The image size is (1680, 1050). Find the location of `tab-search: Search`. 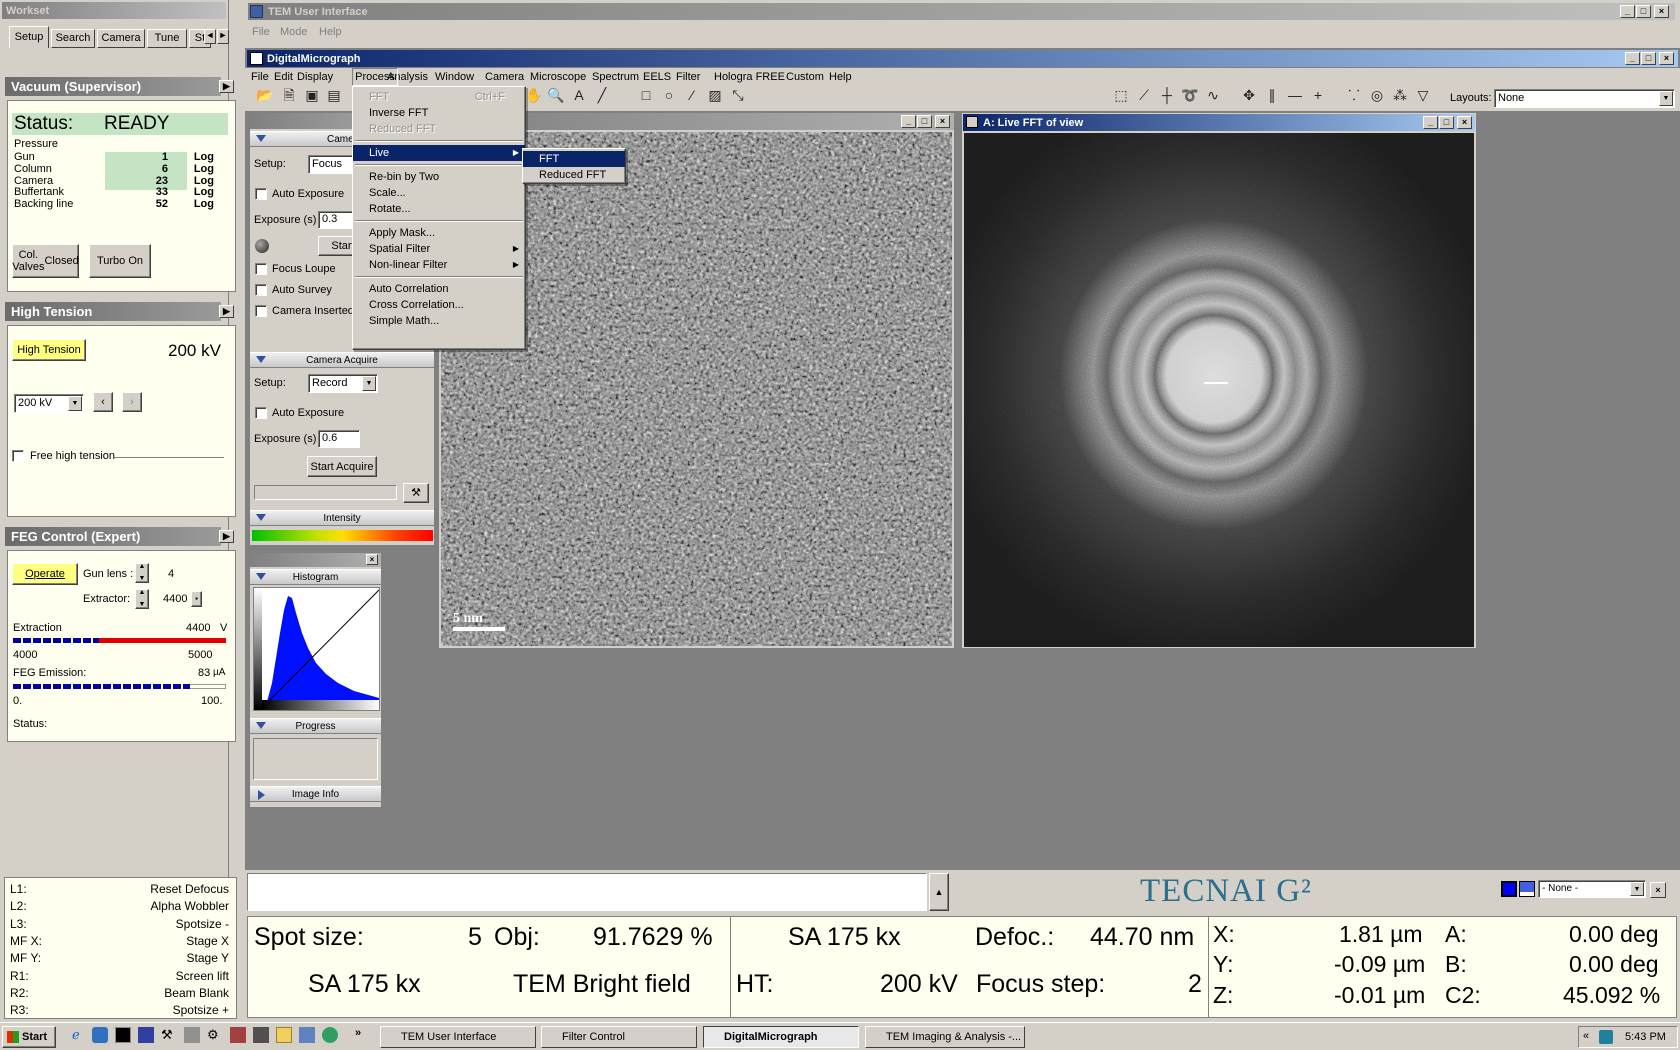

tab-search: Search is located at coordinates (73, 38).